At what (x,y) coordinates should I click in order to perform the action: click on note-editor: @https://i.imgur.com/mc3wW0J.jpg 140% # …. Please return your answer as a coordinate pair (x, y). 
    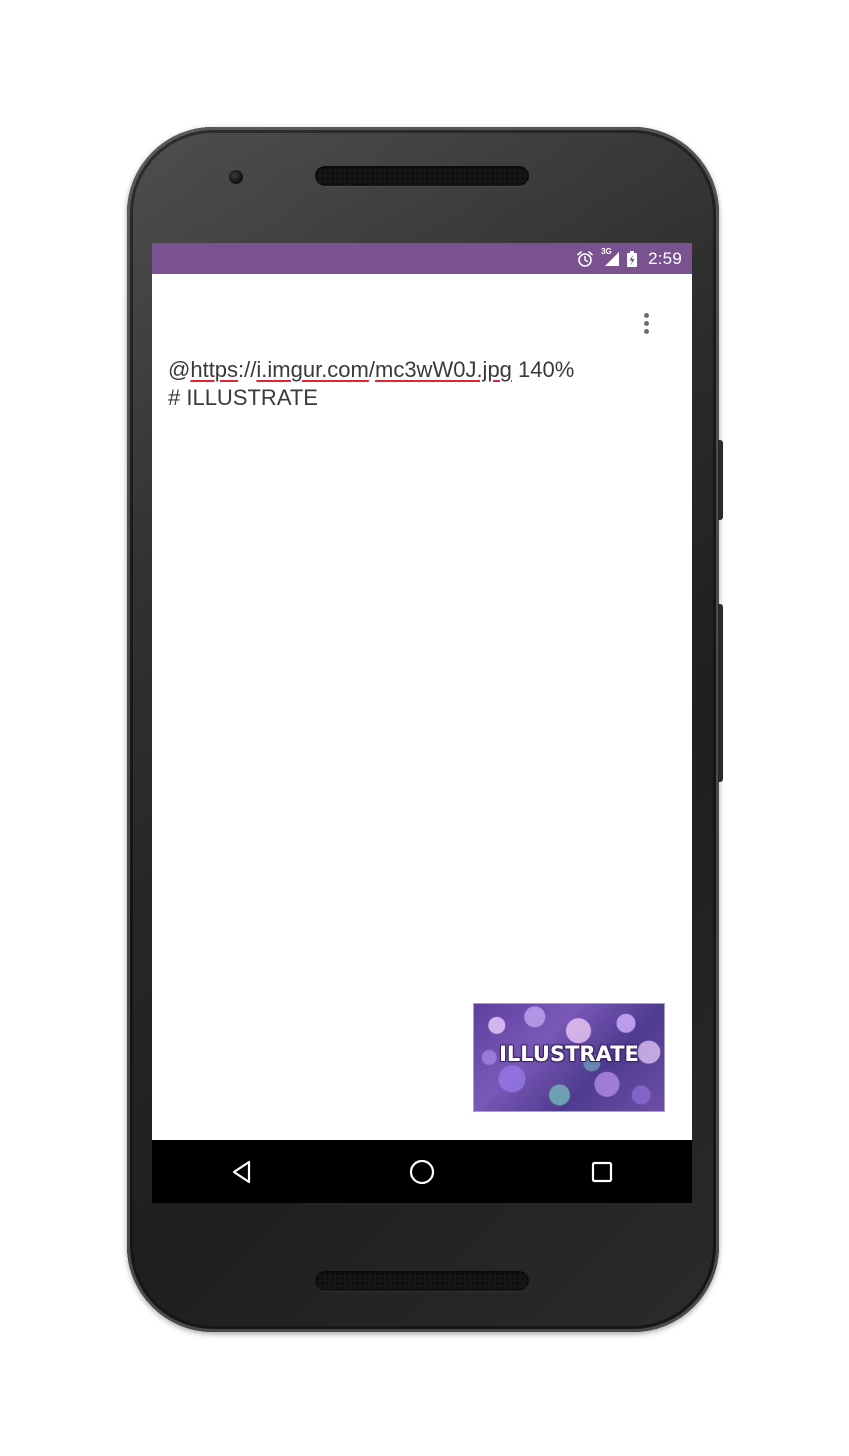
    Looking at the image, I should click on (423, 384).